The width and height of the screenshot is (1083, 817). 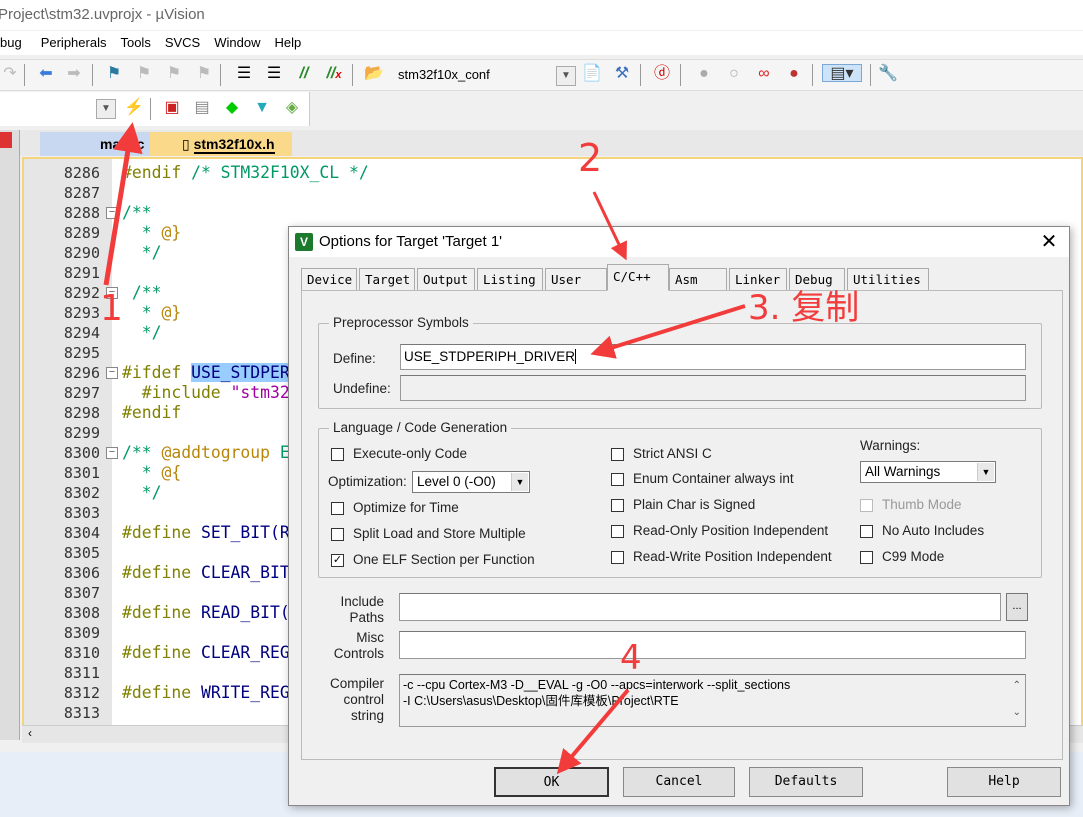 What do you see at coordinates (206, 573) in the screenshot?
I see `code-line: #define CLEAR_BIT` at bounding box center [206, 573].